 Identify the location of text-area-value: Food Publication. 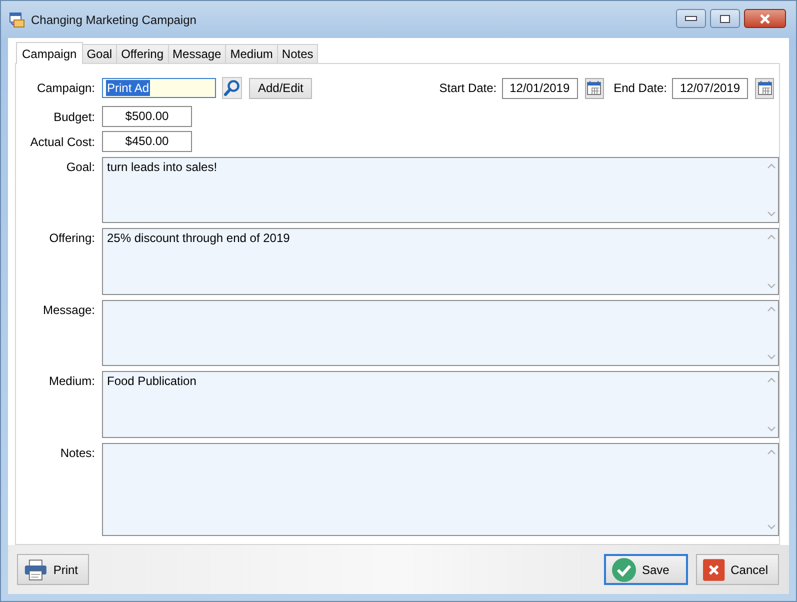
(152, 382).